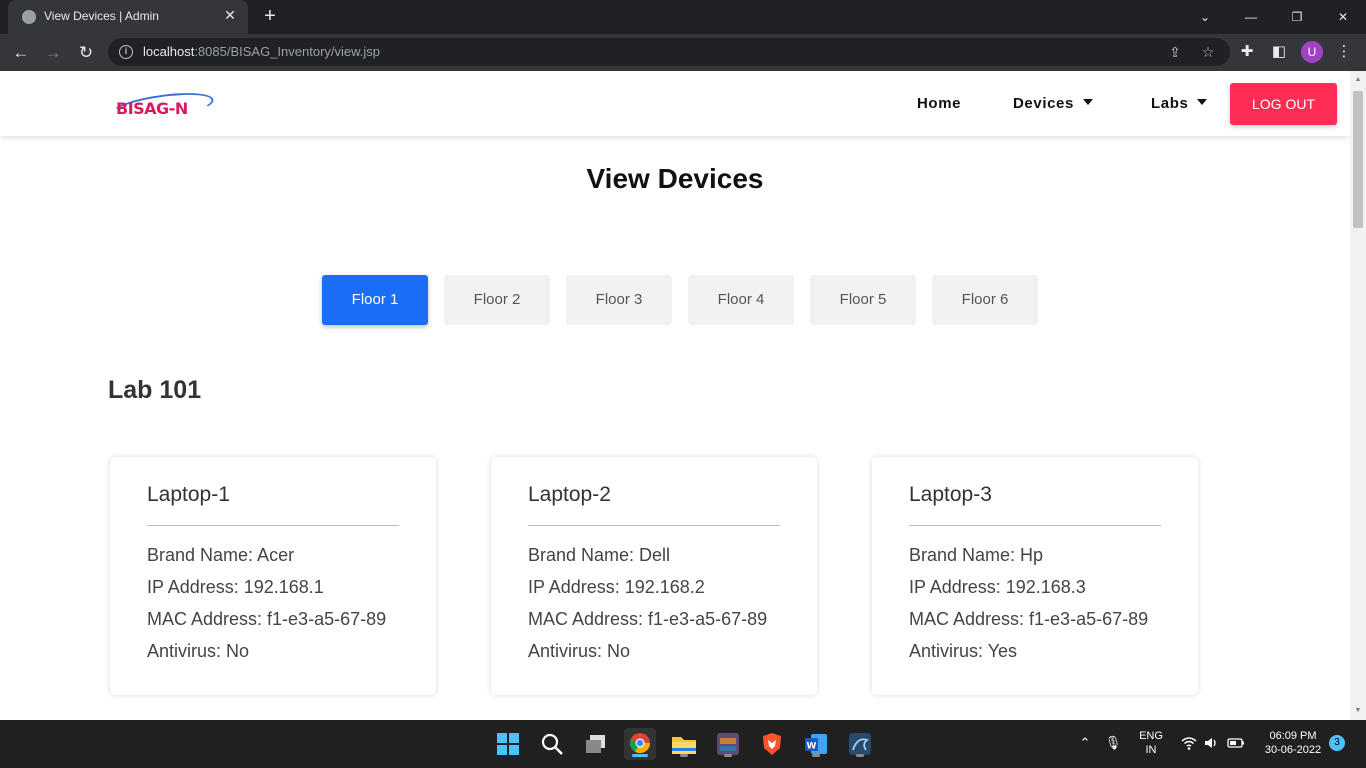 The width and height of the screenshot is (1366, 768). Describe the element at coordinates (683, 17) in the screenshot. I see `browser-tab-strip: View Devices | Admin ✕ + ⌄ — ❐ ✕` at that location.